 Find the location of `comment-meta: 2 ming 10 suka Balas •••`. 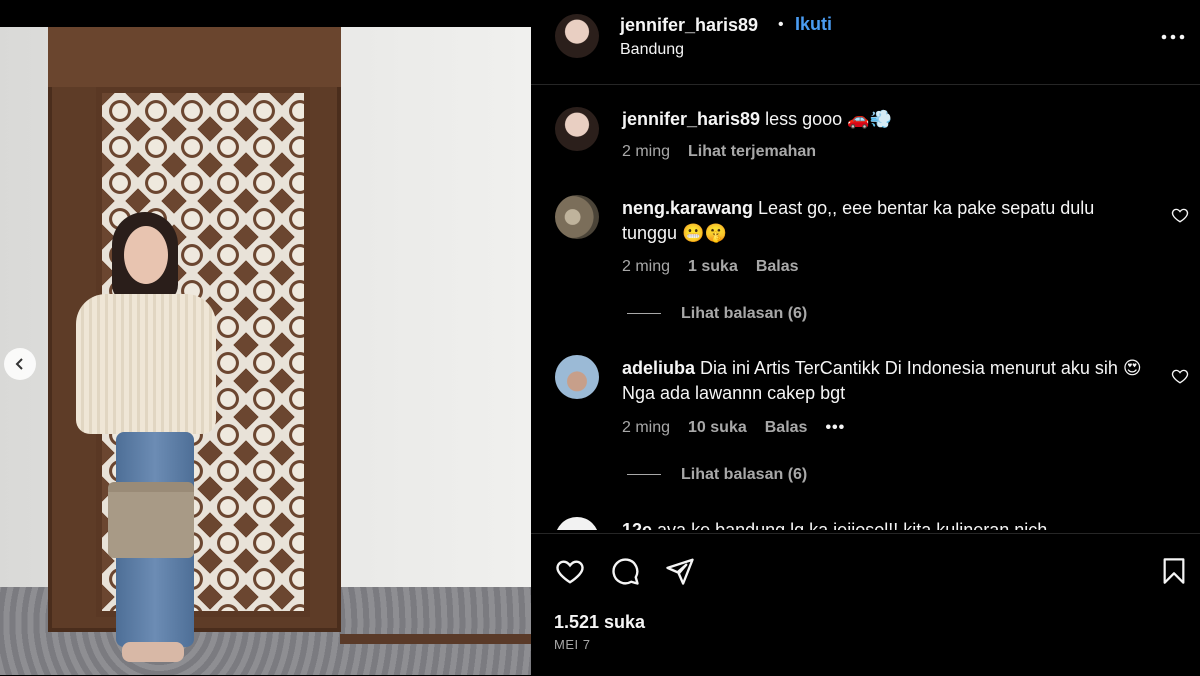

comment-meta: 2 ming 10 suka Balas ••• is located at coordinates (742, 428).